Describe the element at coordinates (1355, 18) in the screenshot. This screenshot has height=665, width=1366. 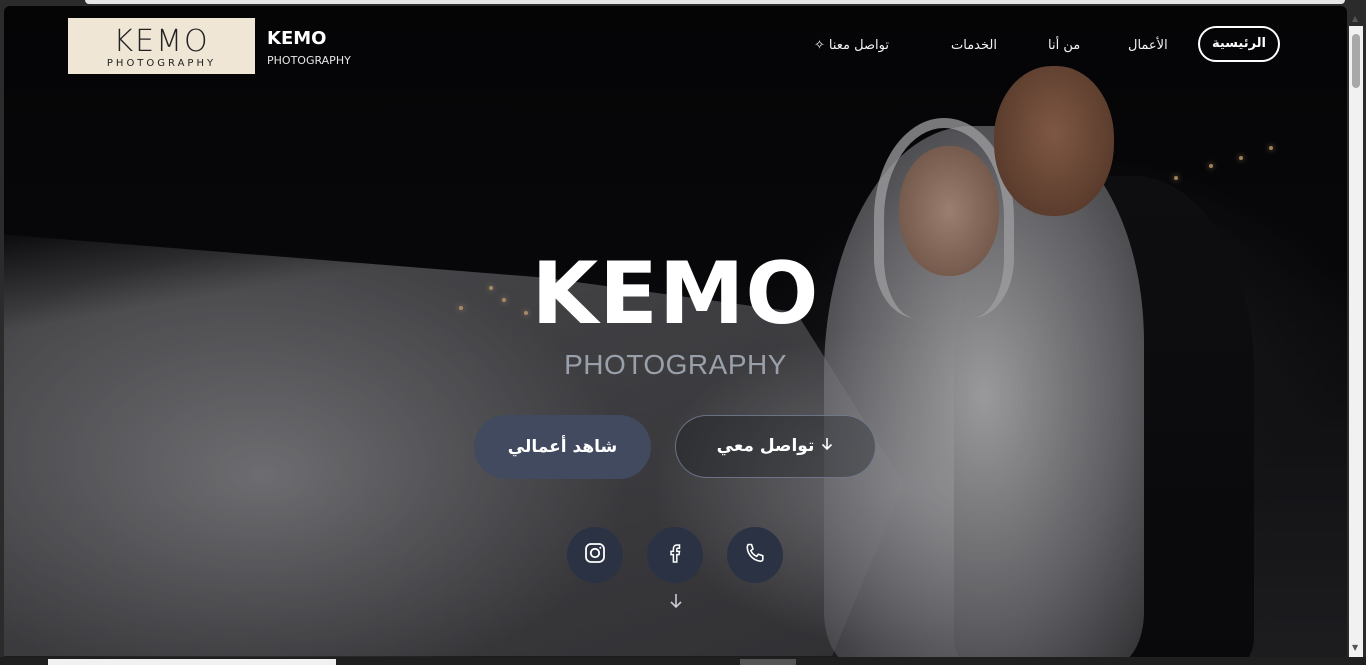
I see `scroll-up-icon: ▲` at that location.